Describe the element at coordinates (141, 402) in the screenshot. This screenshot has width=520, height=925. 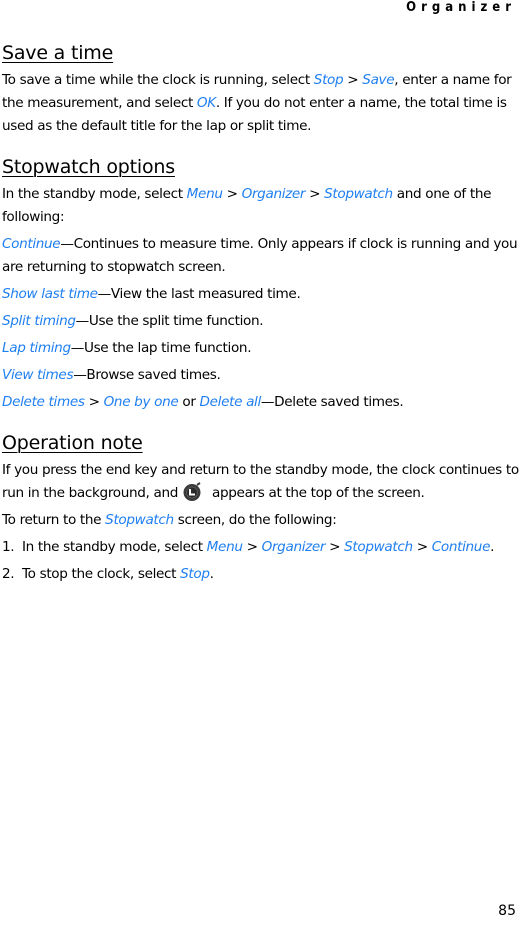
I see `link-one-by-one: One by one` at that location.